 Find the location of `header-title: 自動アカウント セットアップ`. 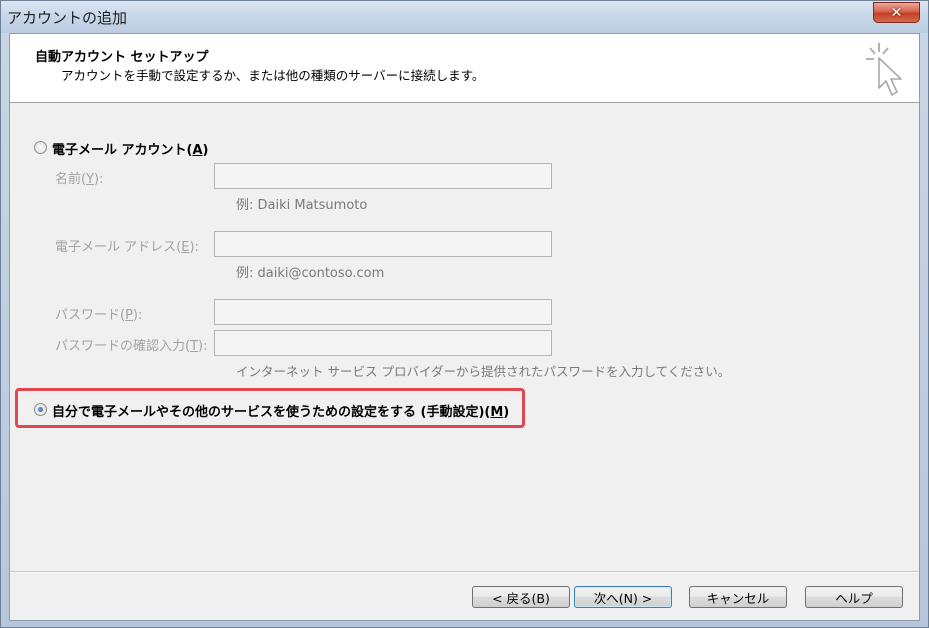

header-title: 自動アカウント セットアップ is located at coordinates (122, 57).